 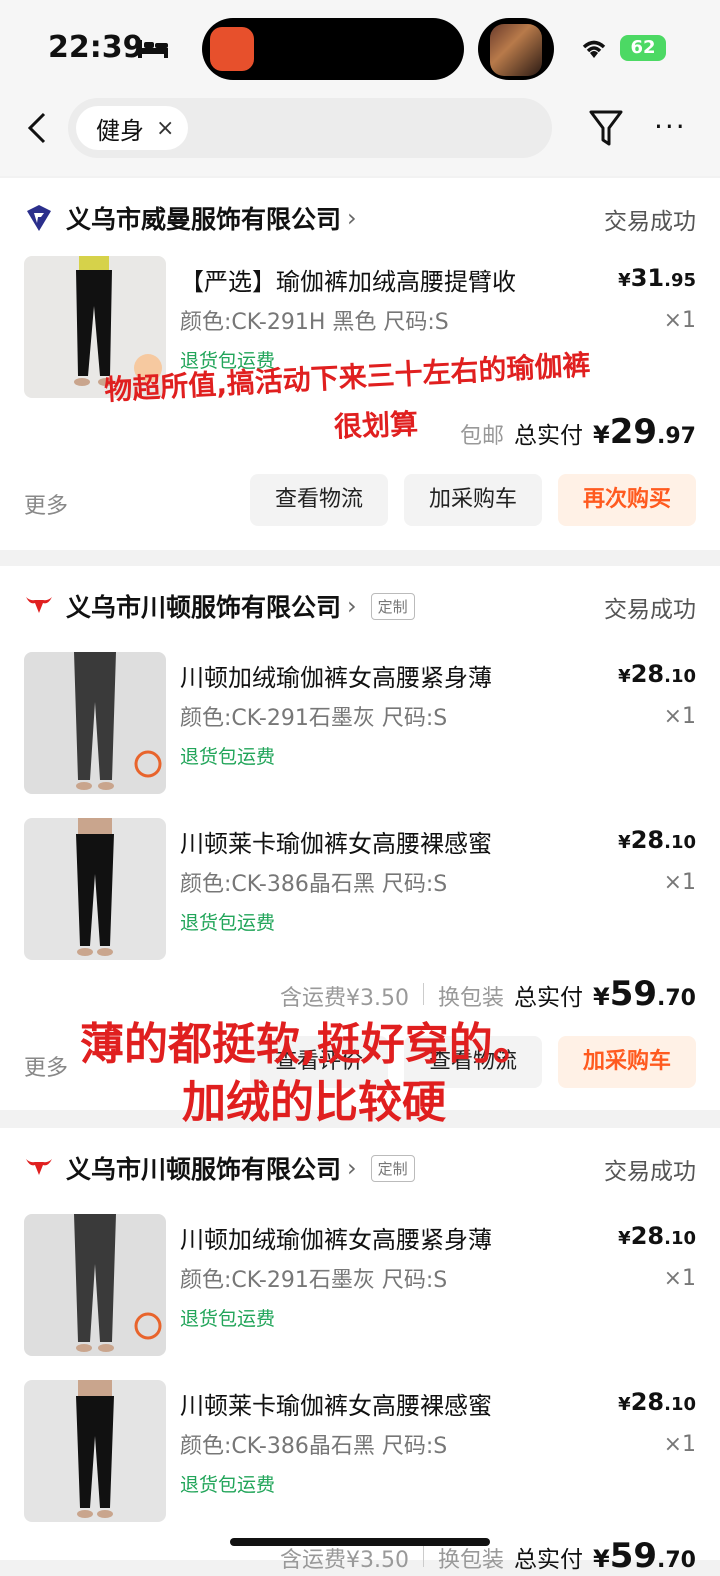 I want to click on search-header: 健身 × ···, so click(x=360, y=136).